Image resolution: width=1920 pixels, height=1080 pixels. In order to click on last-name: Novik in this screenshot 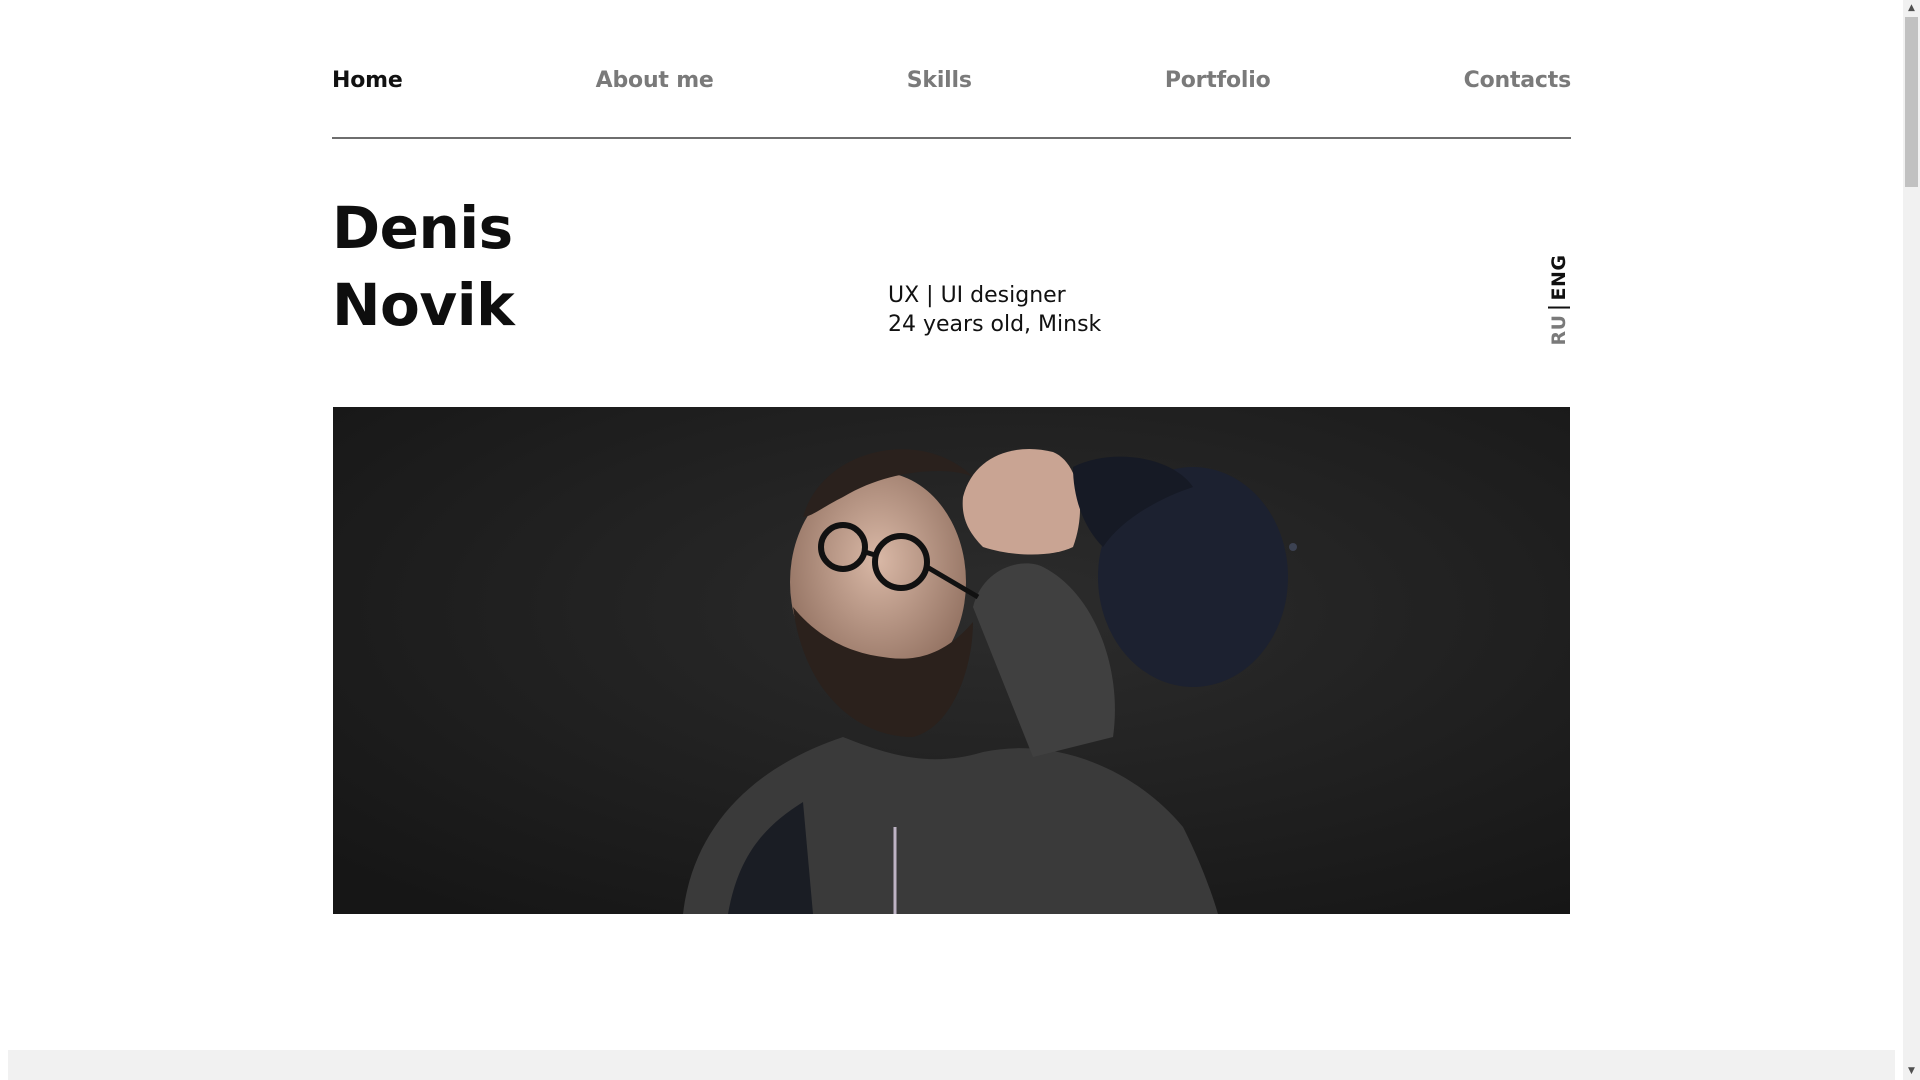, I will do `click(423, 305)`.